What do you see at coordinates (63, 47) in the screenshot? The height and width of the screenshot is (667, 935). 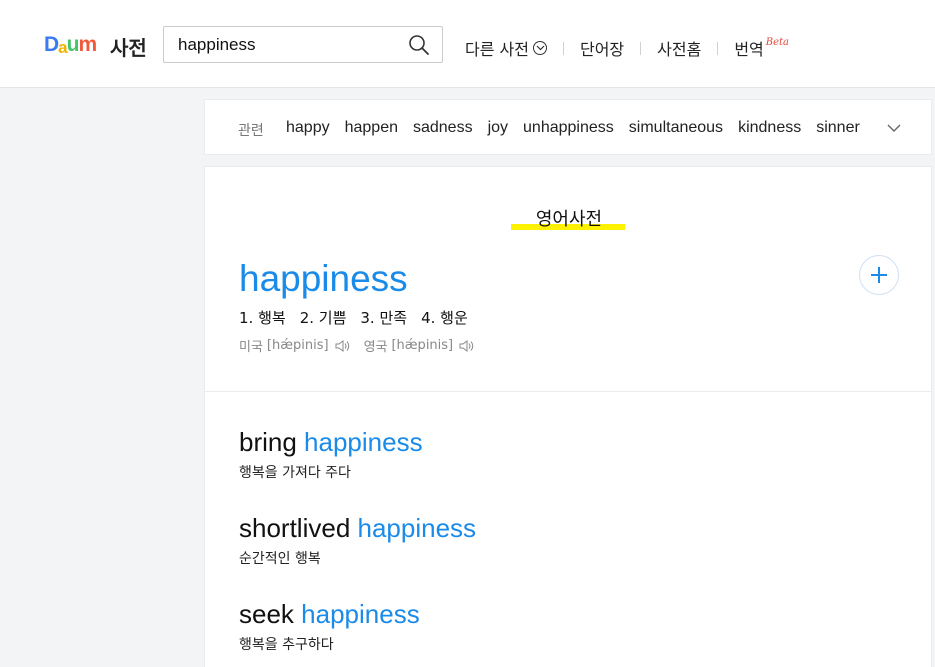 I see `logo-letter-a: a` at bounding box center [63, 47].